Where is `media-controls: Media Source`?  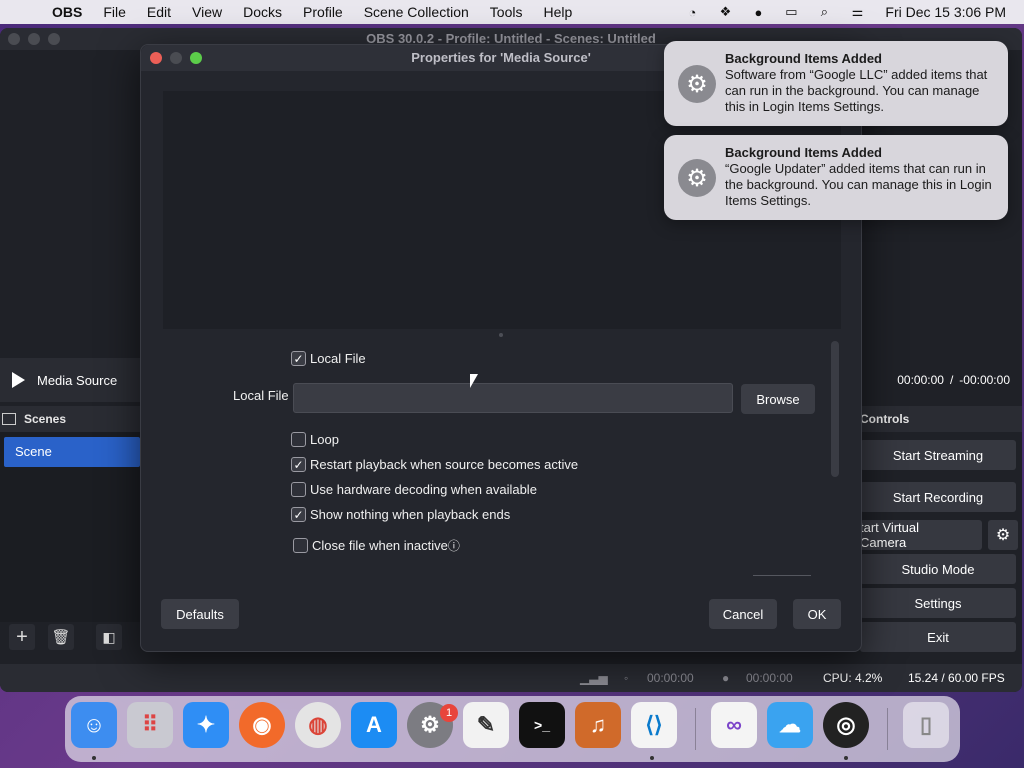
media-controls: Media Source is located at coordinates (70, 380).